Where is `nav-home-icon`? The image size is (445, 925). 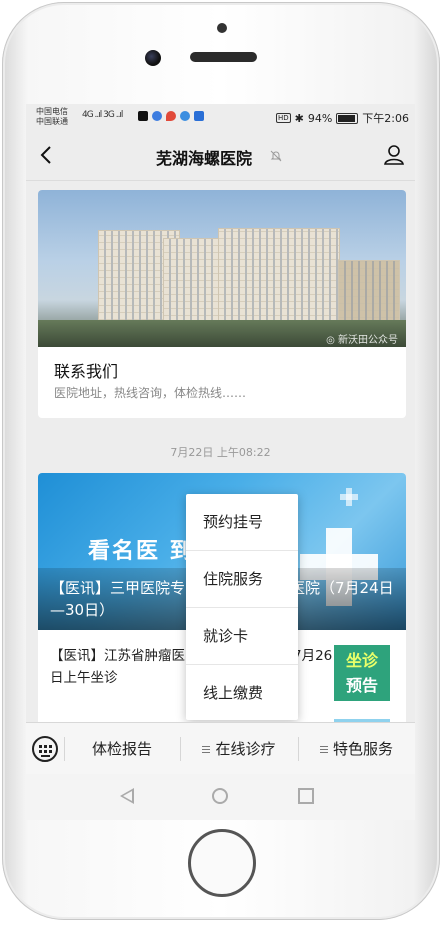
nav-home-icon is located at coordinates (220, 796).